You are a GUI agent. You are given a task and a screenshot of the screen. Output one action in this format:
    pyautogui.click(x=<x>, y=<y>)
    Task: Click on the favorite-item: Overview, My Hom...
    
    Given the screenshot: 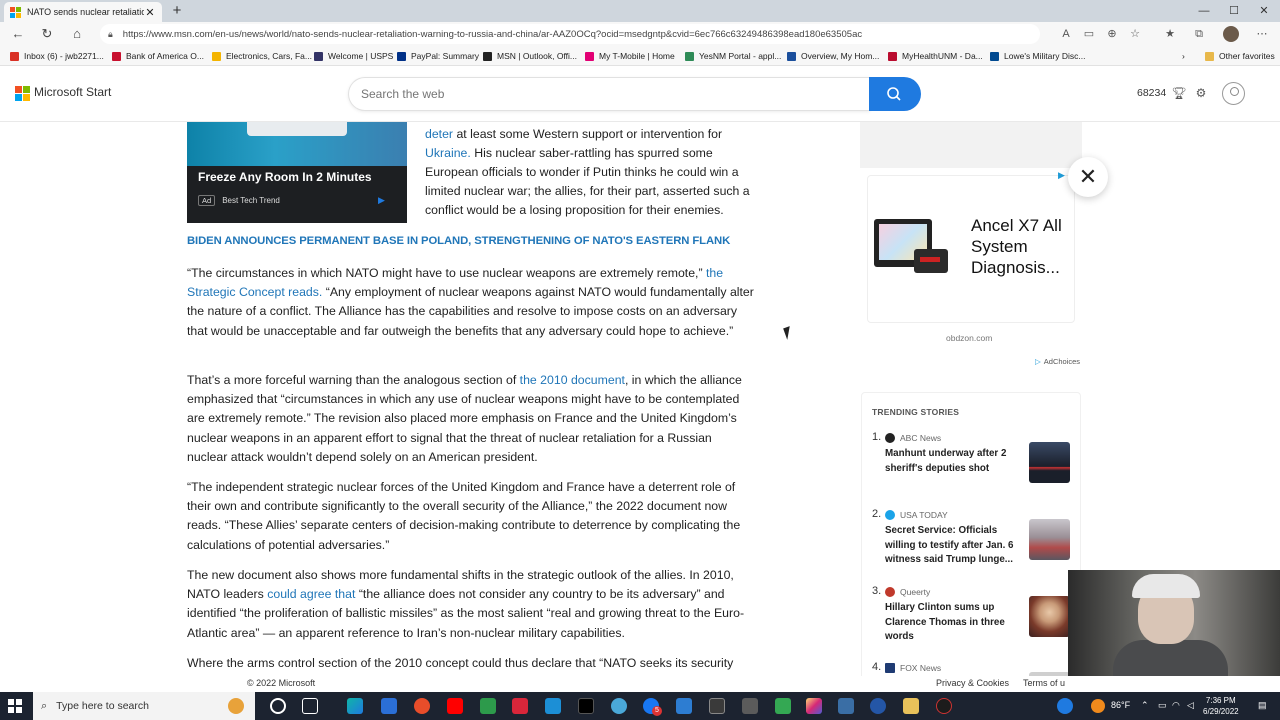 What is the action you would take?
    pyautogui.click(x=833, y=56)
    